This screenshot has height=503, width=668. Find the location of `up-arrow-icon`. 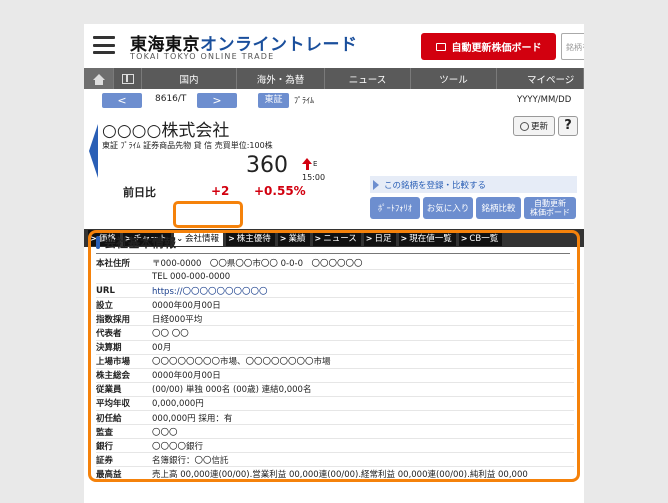

up-arrow-icon is located at coordinates (307, 164).